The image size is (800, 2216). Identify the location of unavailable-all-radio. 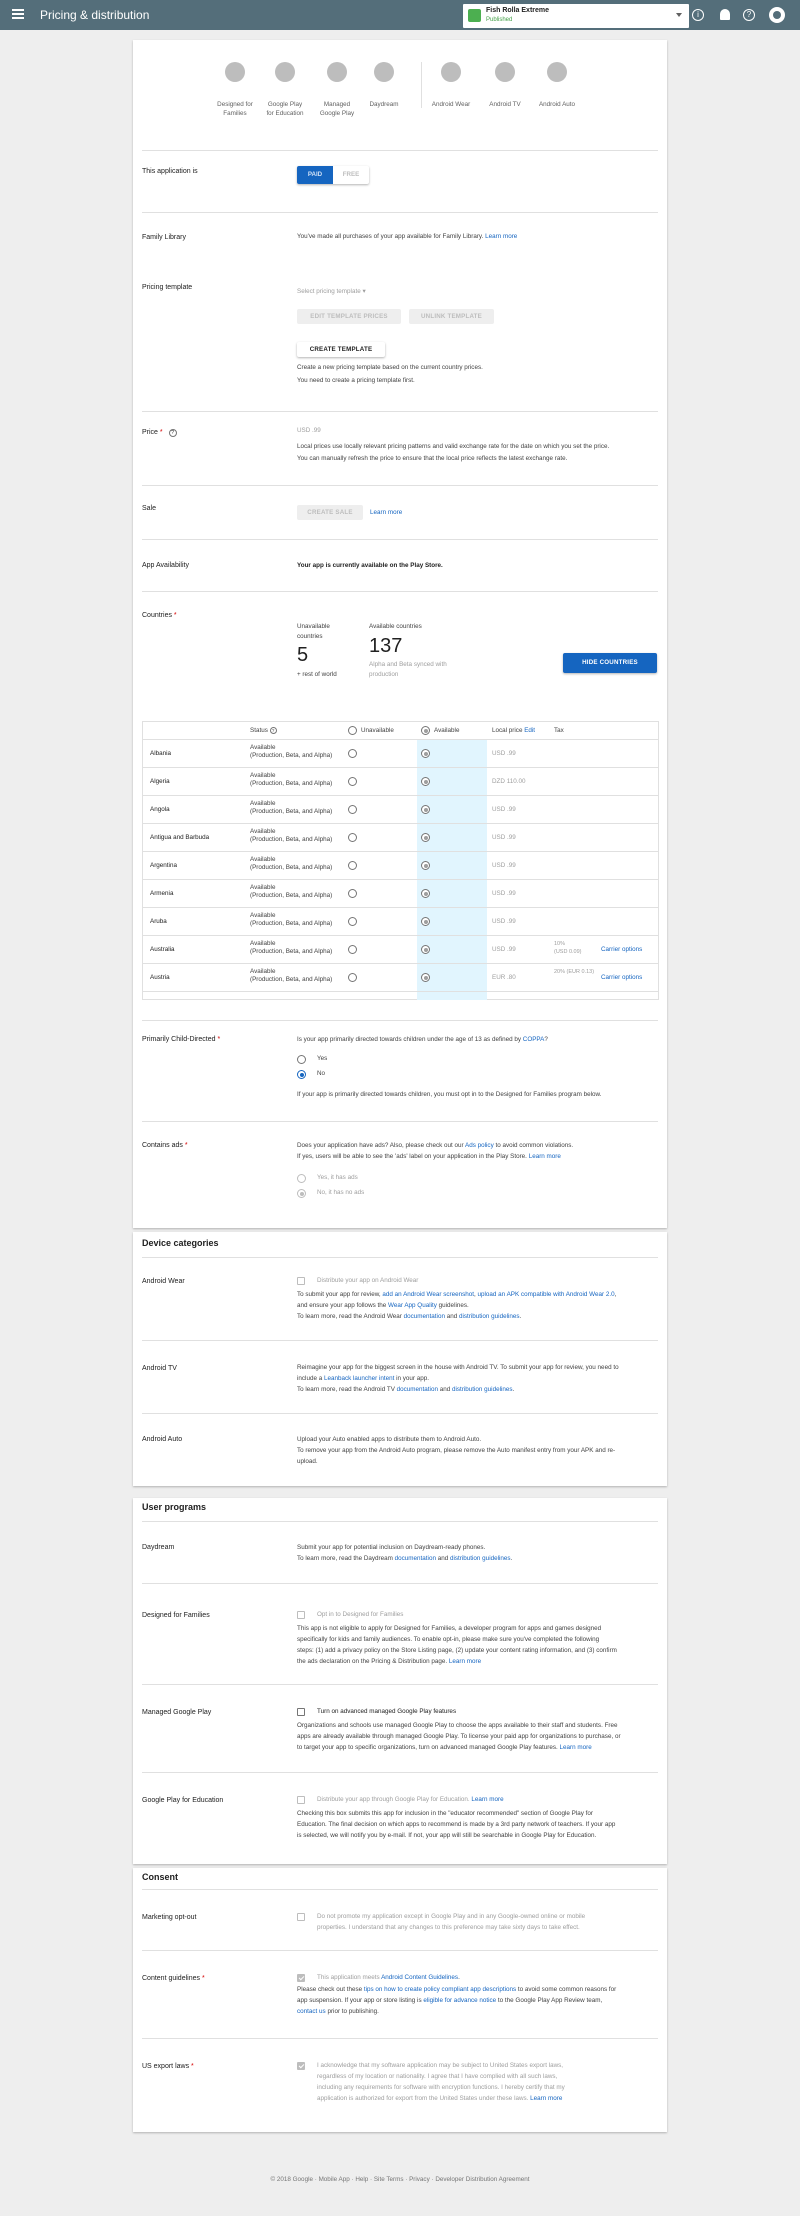
(352, 730).